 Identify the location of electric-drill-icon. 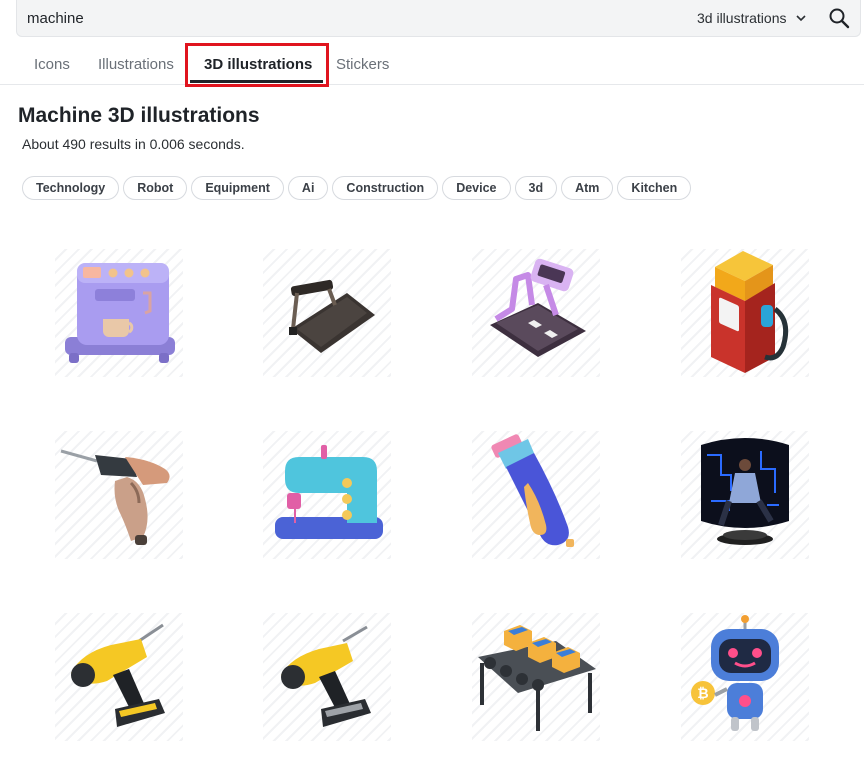
(115, 497).